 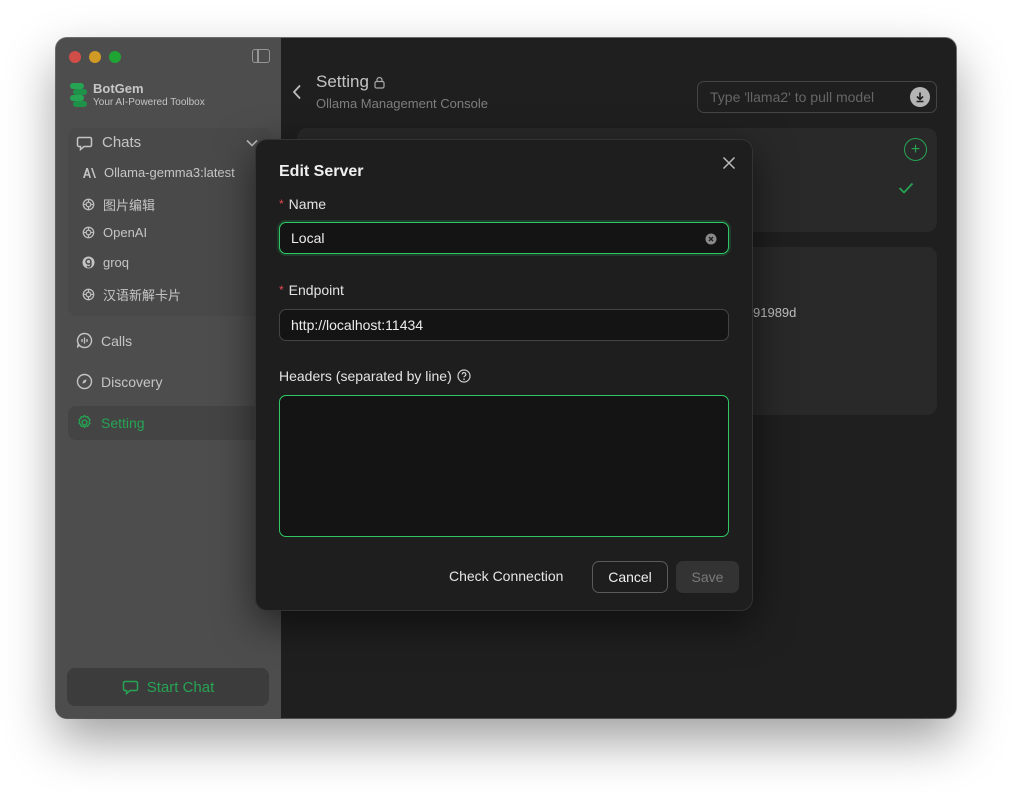 What do you see at coordinates (89, 172) in the screenshot?
I see `anthropic-icon` at bounding box center [89, 172].